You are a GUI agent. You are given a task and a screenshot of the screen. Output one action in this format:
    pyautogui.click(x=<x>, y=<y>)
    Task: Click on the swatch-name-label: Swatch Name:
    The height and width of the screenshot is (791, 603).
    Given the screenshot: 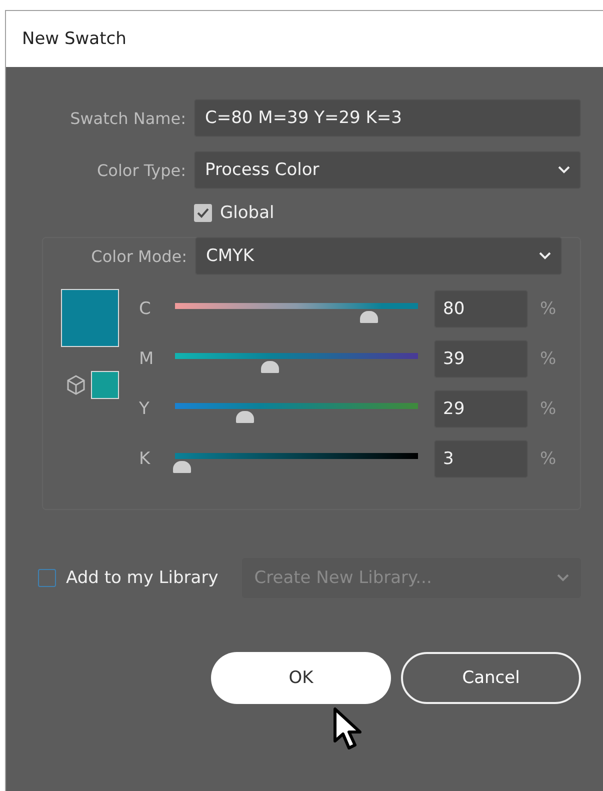 What is the action you would take?
    pyautogui.click(x=127, y=118)
    